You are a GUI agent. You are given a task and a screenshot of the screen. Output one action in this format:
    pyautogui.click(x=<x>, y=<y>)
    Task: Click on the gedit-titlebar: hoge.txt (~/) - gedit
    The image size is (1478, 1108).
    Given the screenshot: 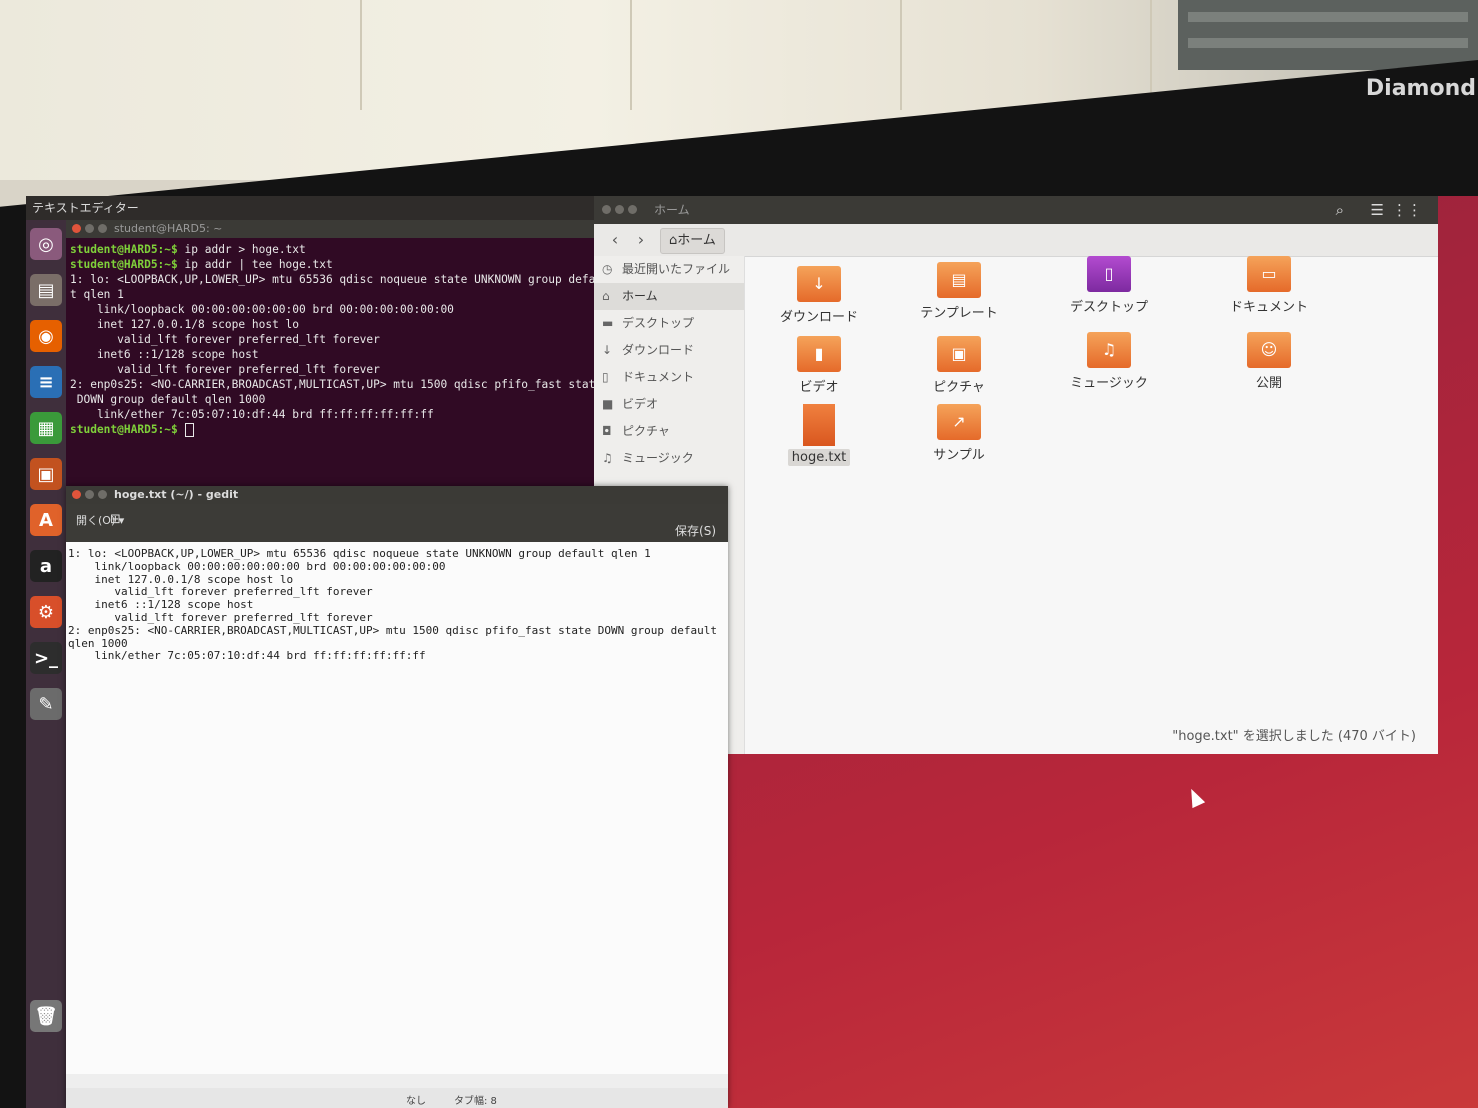 What is the action you would take?
    pyautogui.click(x=397, y=495)
    